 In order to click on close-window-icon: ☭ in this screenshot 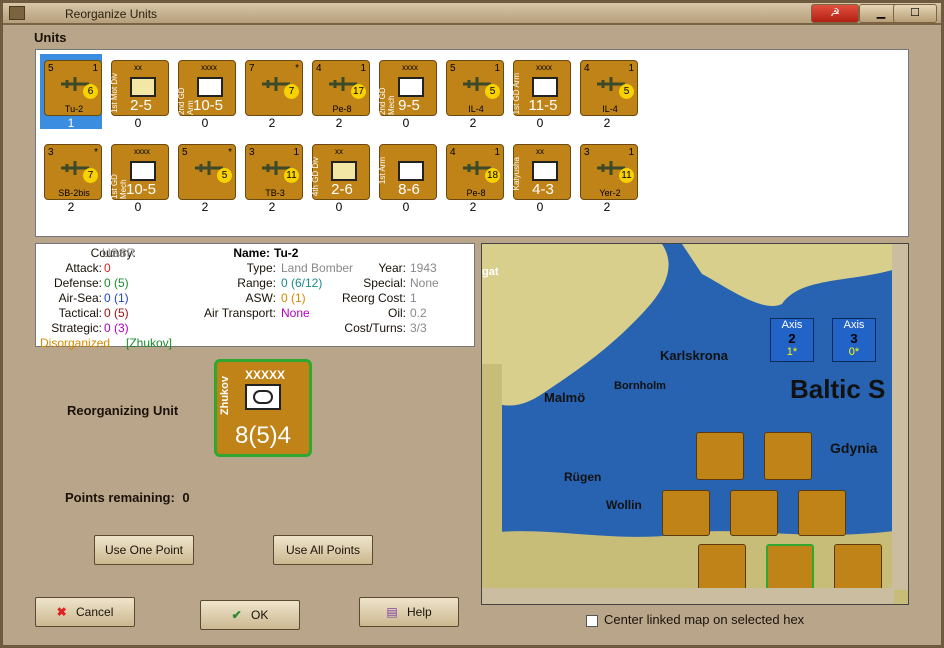, I will do `click(835, 13)`.